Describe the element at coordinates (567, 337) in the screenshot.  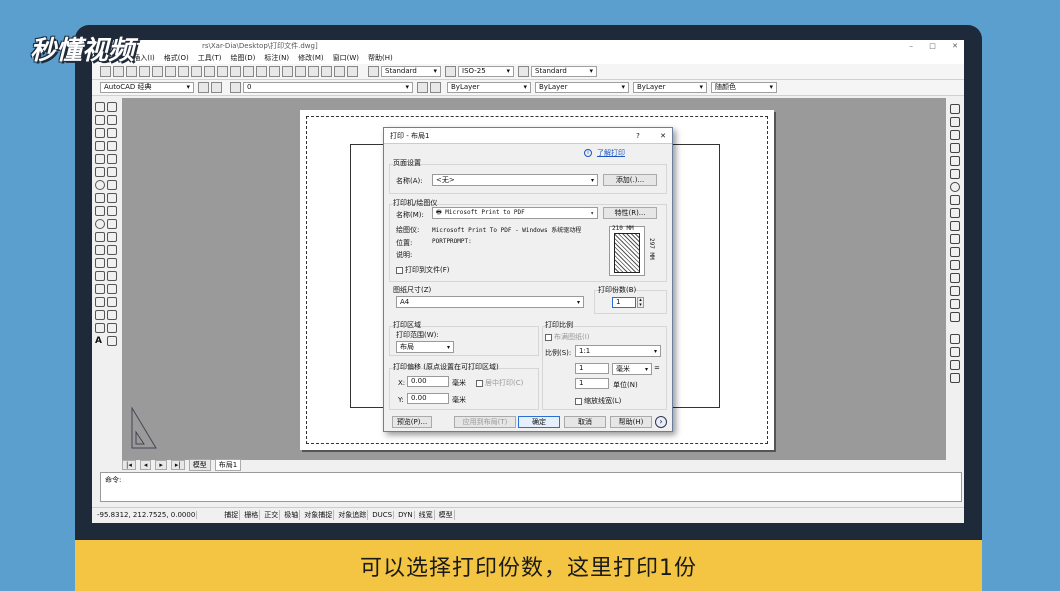
I see `fit-to-paper-checkbox: 布满图纸(I)` at that location.